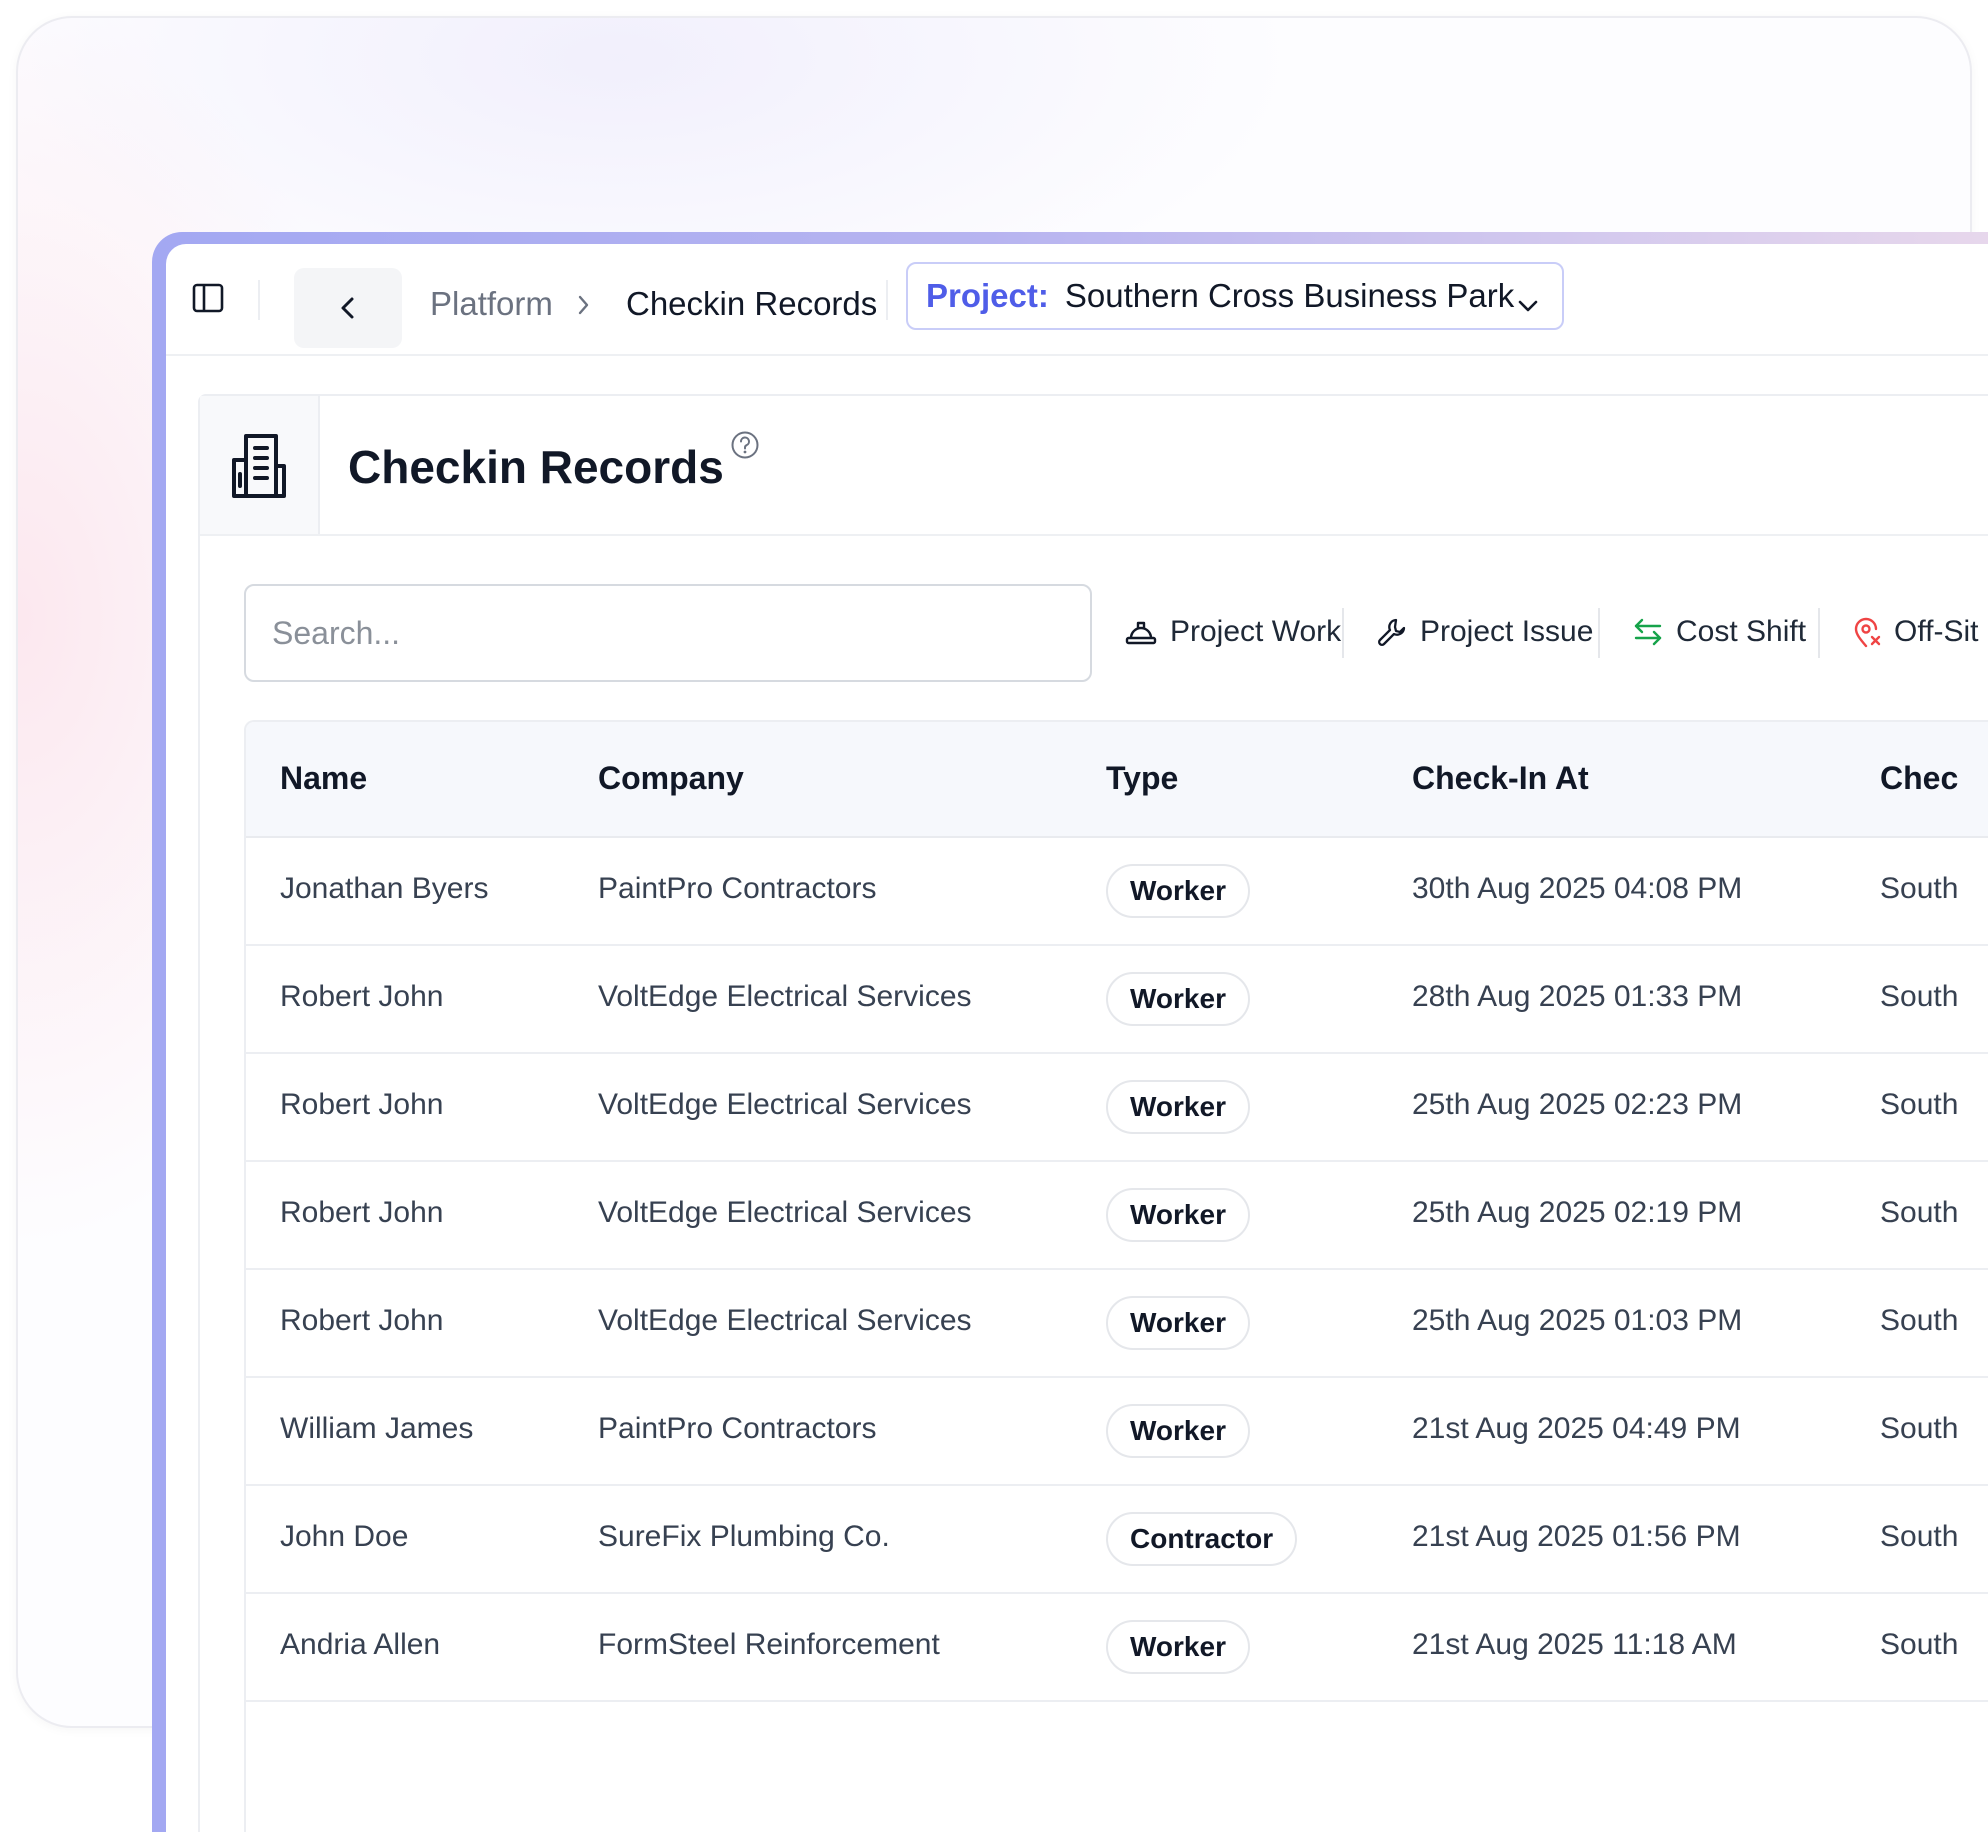  I want to click on column-header-name: Name, so click(323, 778).